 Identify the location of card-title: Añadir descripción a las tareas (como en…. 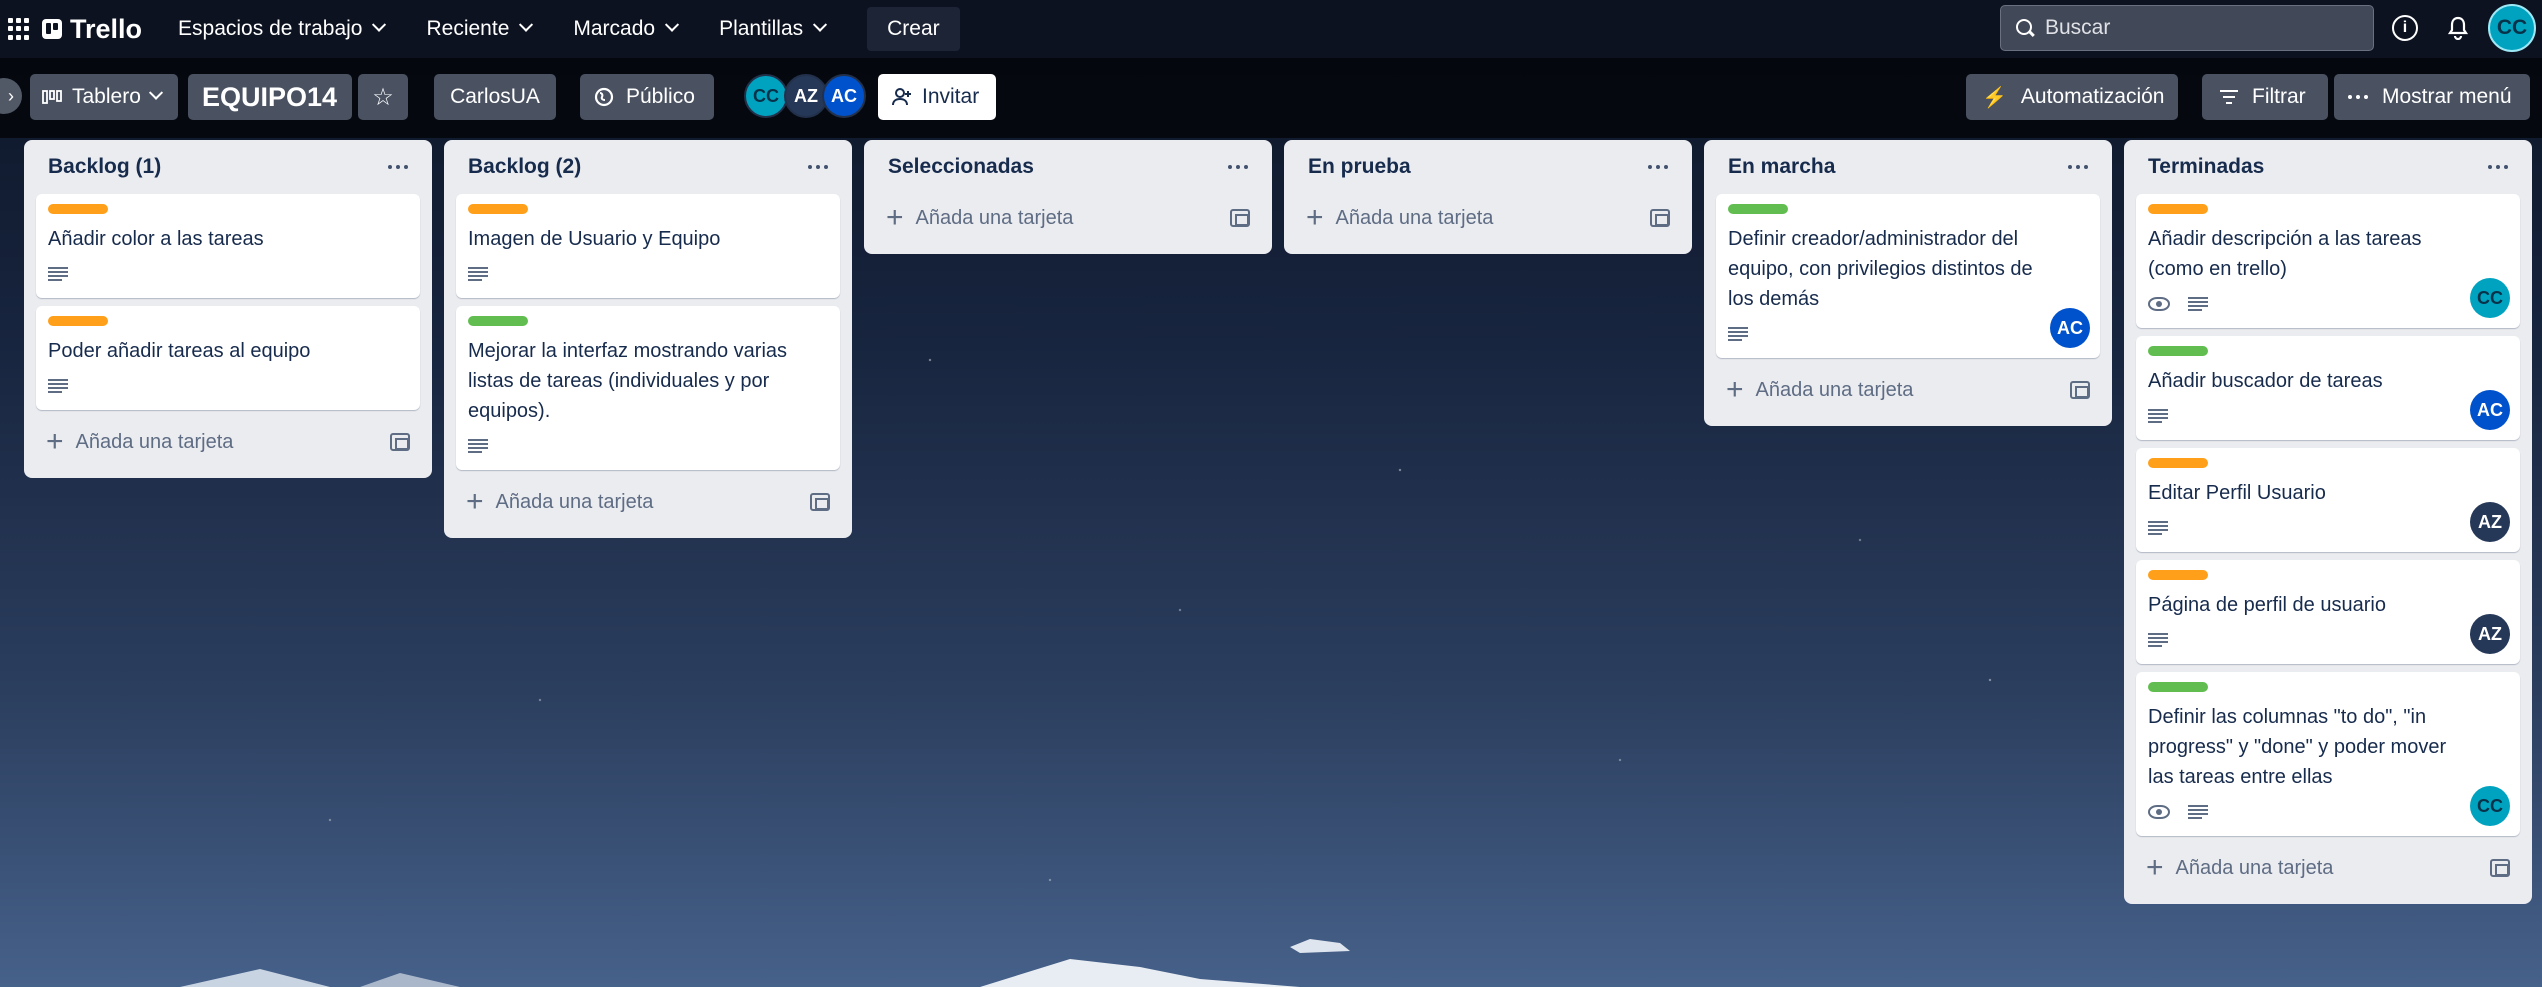
(2285, 254).